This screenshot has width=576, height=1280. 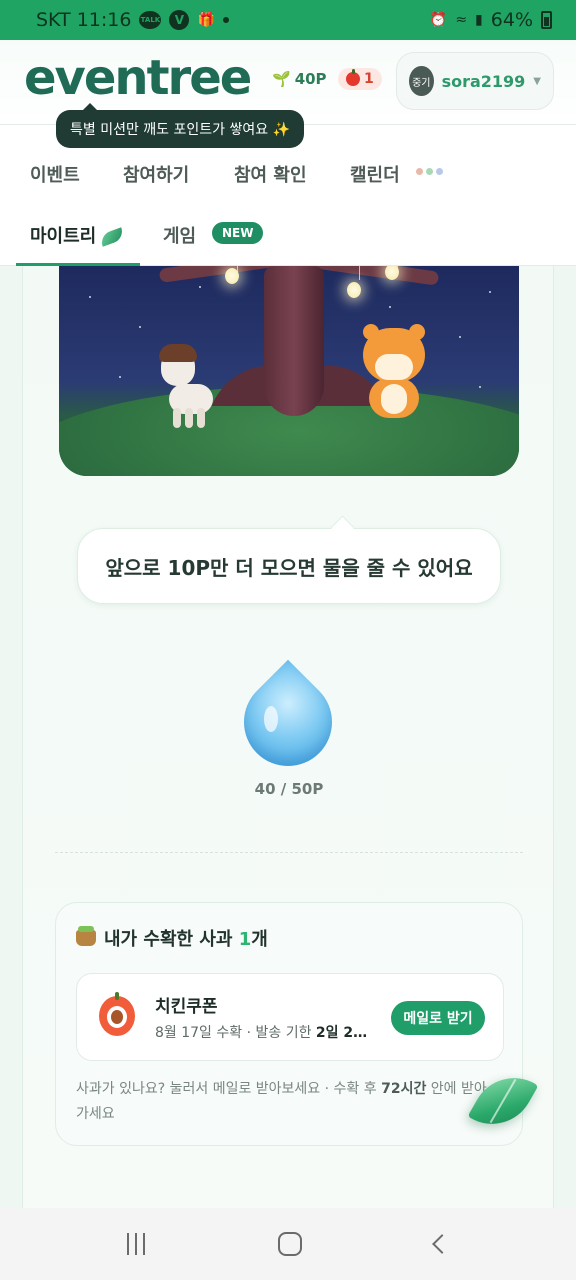 What do you see at coordinates (310, 79) in the screenshot?
I see `points-value: 40P` at bounding box center [310, 79].